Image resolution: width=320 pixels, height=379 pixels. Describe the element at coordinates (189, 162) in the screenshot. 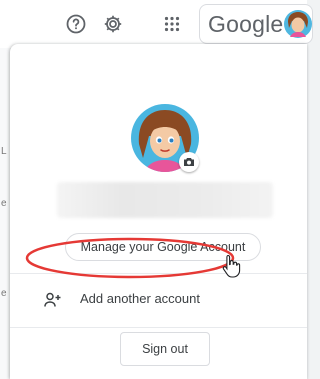

I see `camera-icon` at that location.